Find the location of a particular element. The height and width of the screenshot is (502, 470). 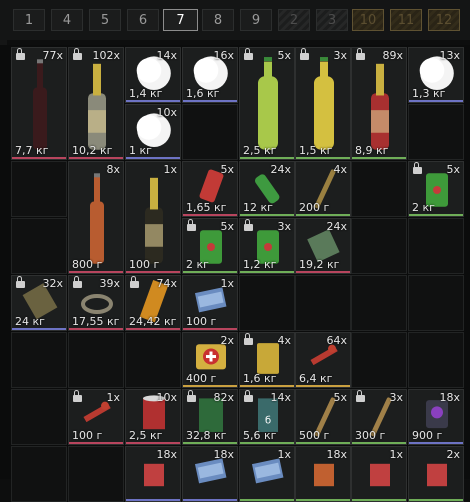

inventory-item-red-can: 5x 1,65 кг is located at coordinates (210, 189).